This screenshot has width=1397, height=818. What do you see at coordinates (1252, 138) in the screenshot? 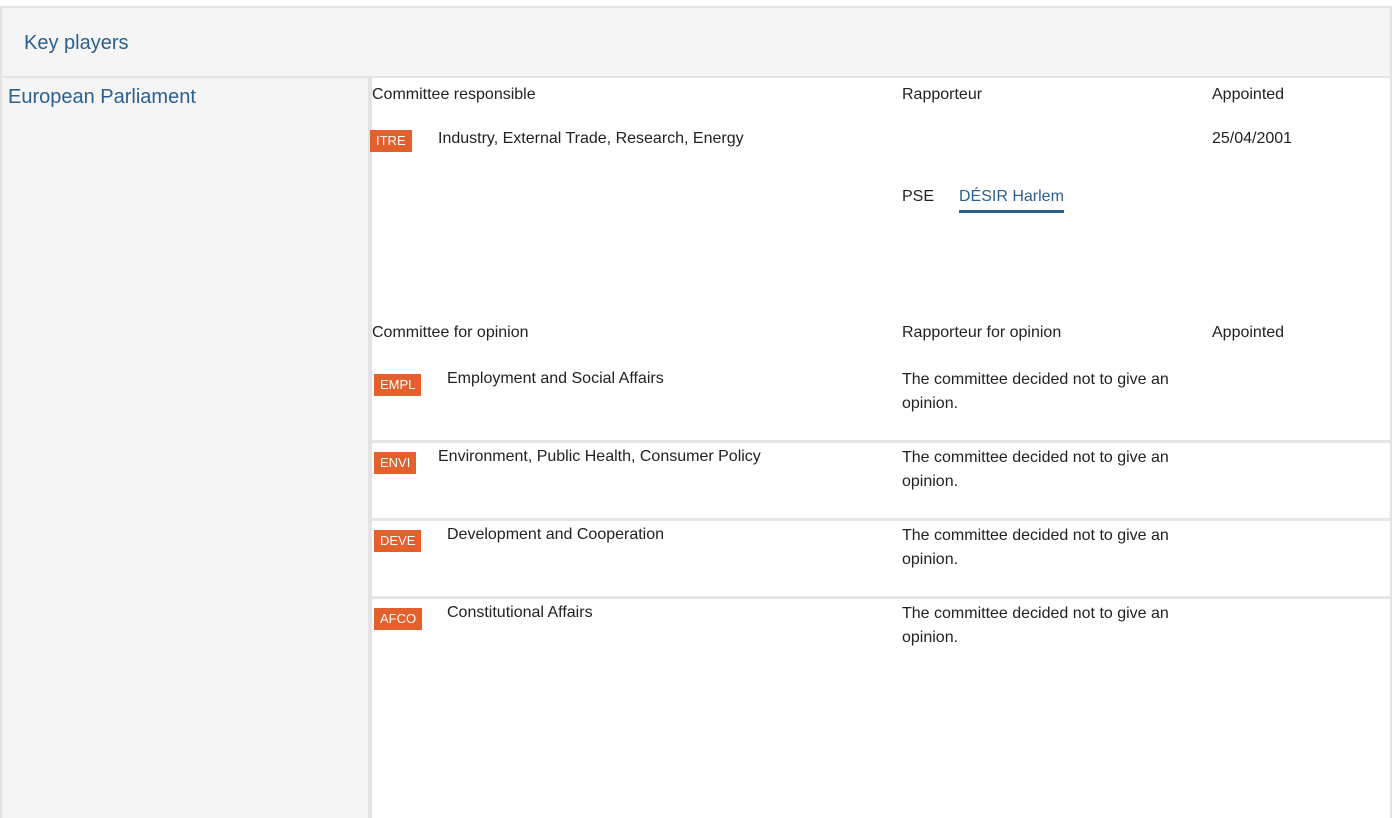
I see `appointed-date: 25/04/2001` at bounding box center [1252, 138].